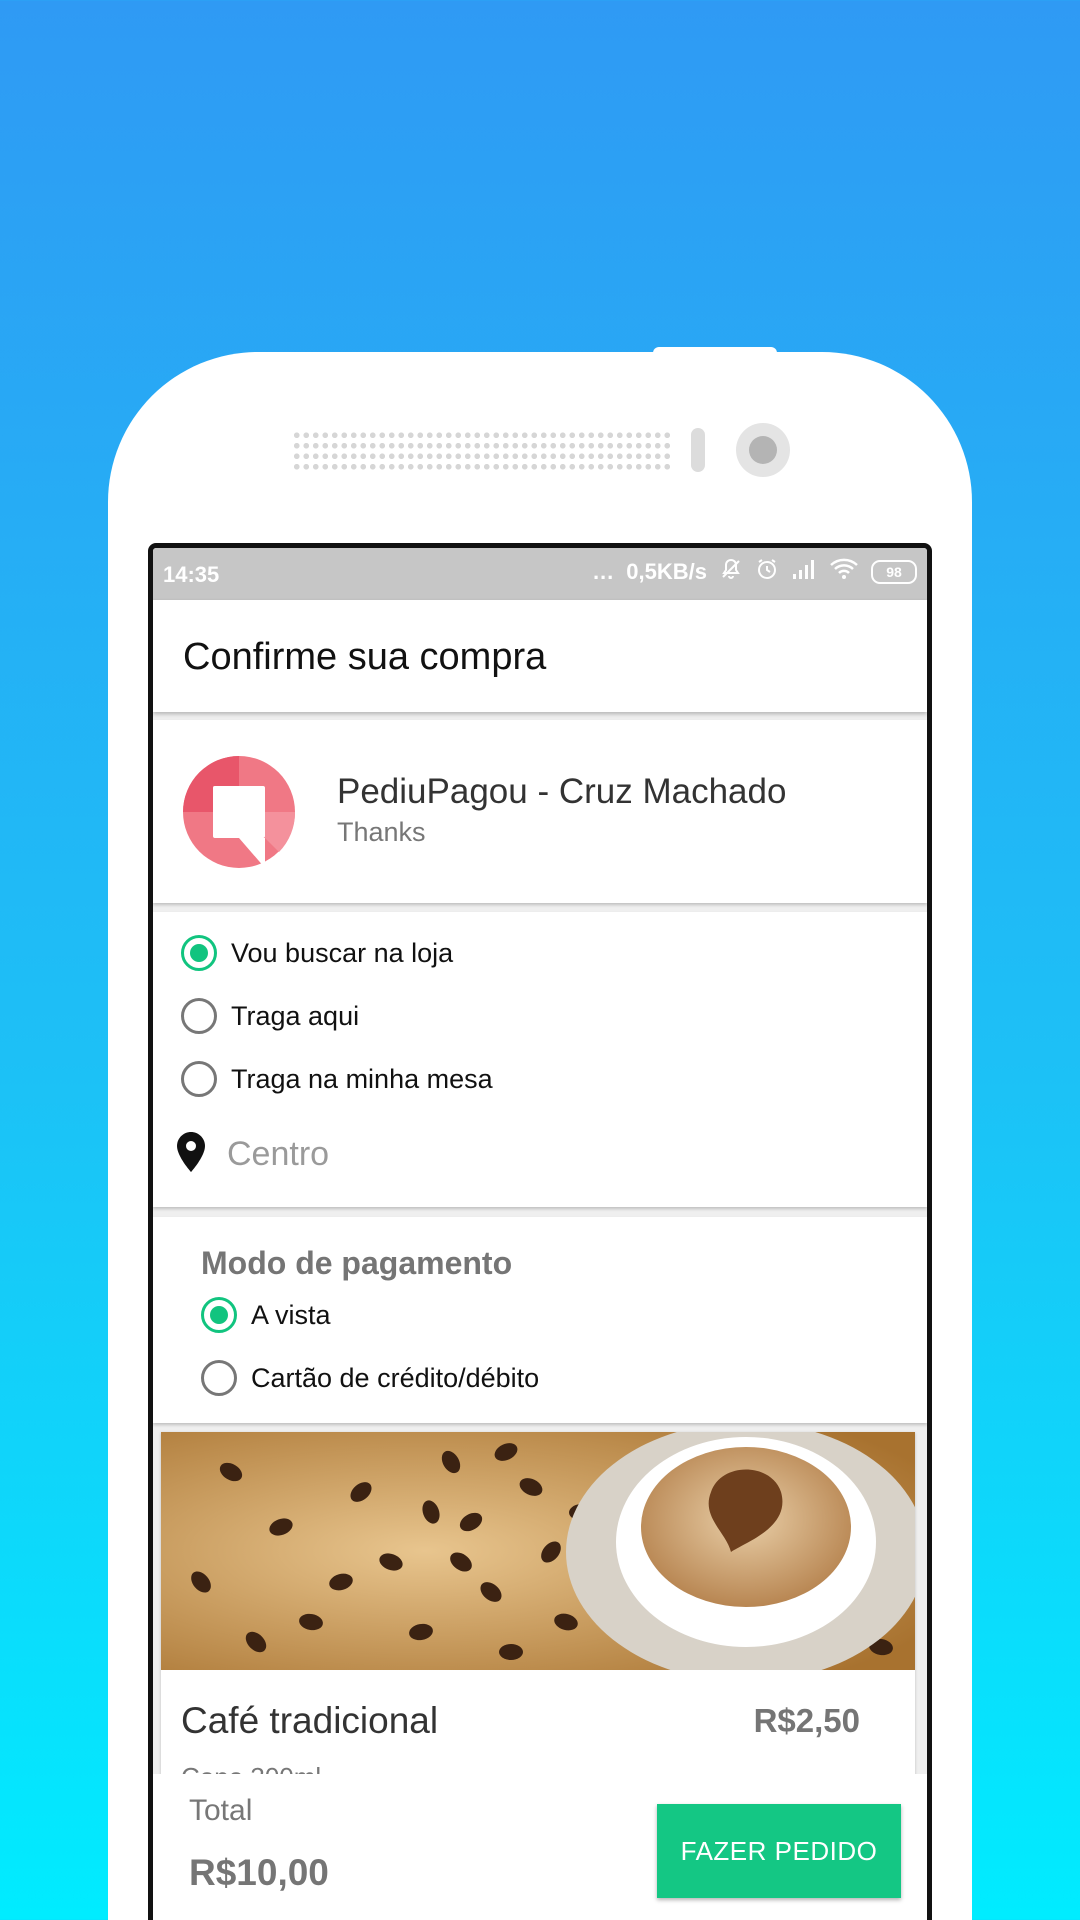  What do you see at coordinates (291, 1314) in the screenshot?
I see `payment-option-label: A vista` at bounding box center [291, 1314].